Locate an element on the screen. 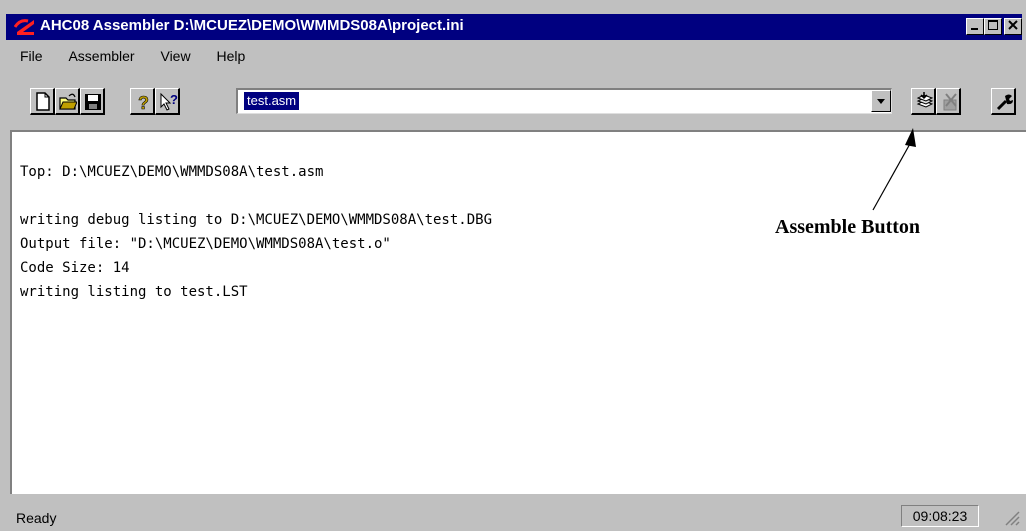 Image resolution: width=1026 pixels, height=531 pixels. resize-grip-icon is located at coordinates (1012, 518).